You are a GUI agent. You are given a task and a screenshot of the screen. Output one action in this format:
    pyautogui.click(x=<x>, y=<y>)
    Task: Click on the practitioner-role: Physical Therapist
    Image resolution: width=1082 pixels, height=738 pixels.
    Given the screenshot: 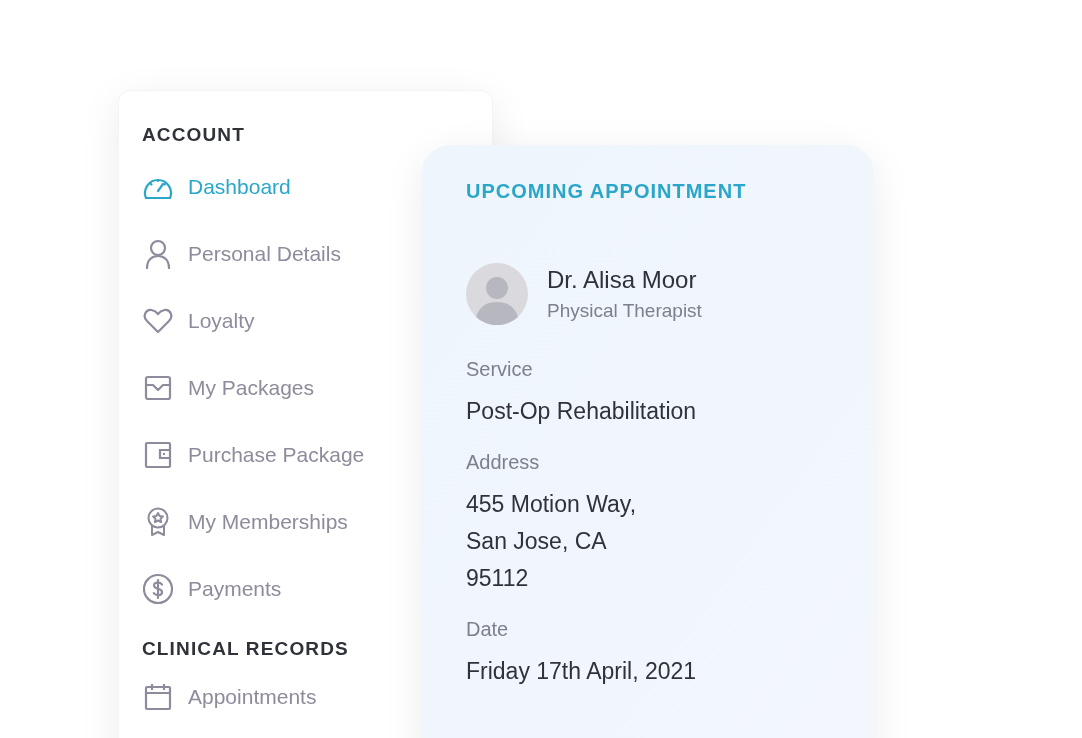 What is the action you would take?
    pyautogui.click(x=624, y=311)
    